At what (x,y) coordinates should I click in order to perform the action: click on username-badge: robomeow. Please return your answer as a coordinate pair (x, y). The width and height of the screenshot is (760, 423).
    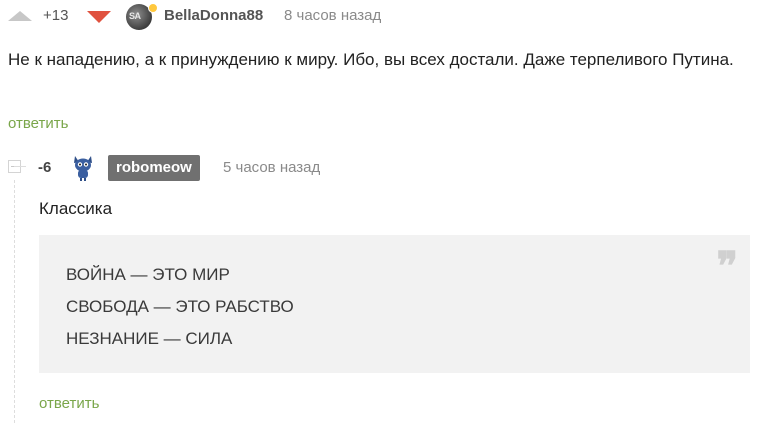
    Looking at the image, I should click on (154, 168).